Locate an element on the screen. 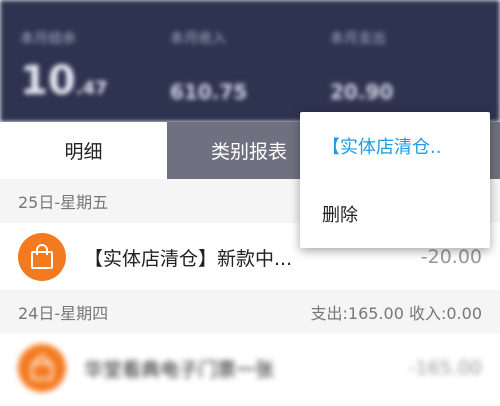  income-label: 本月收入 is located at coordinates (198, 39).